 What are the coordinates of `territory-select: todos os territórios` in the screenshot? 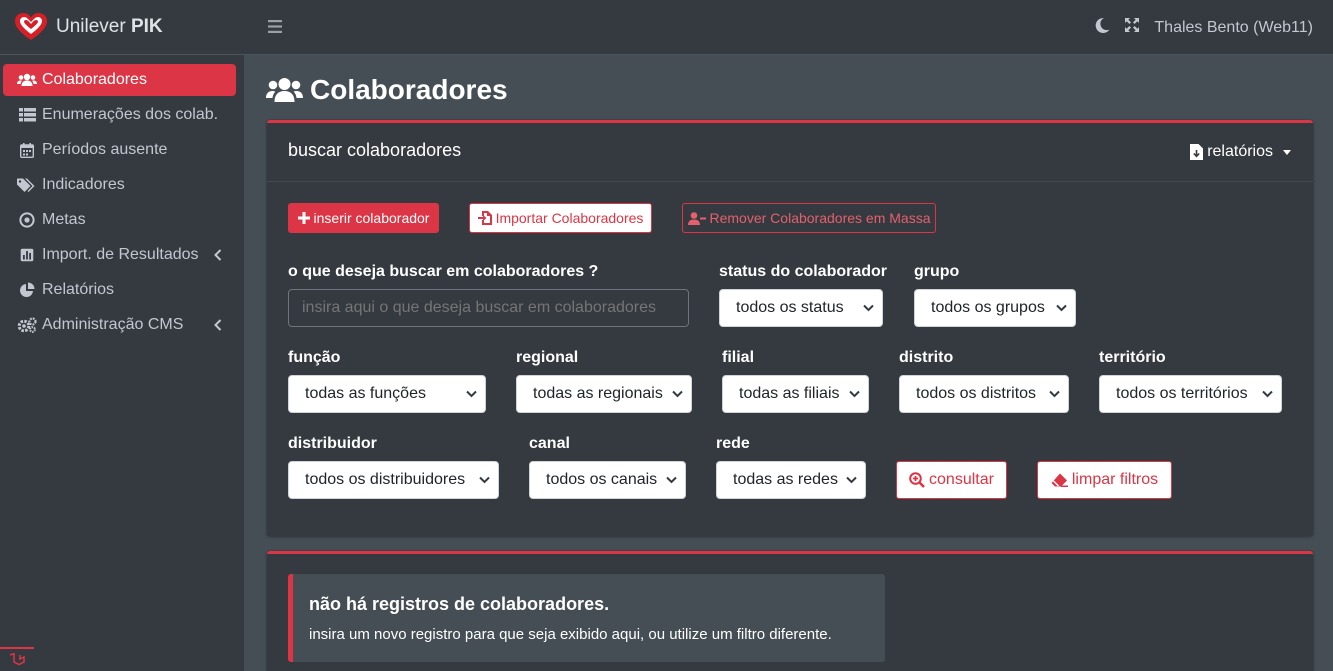 It's located at (1190, 394).